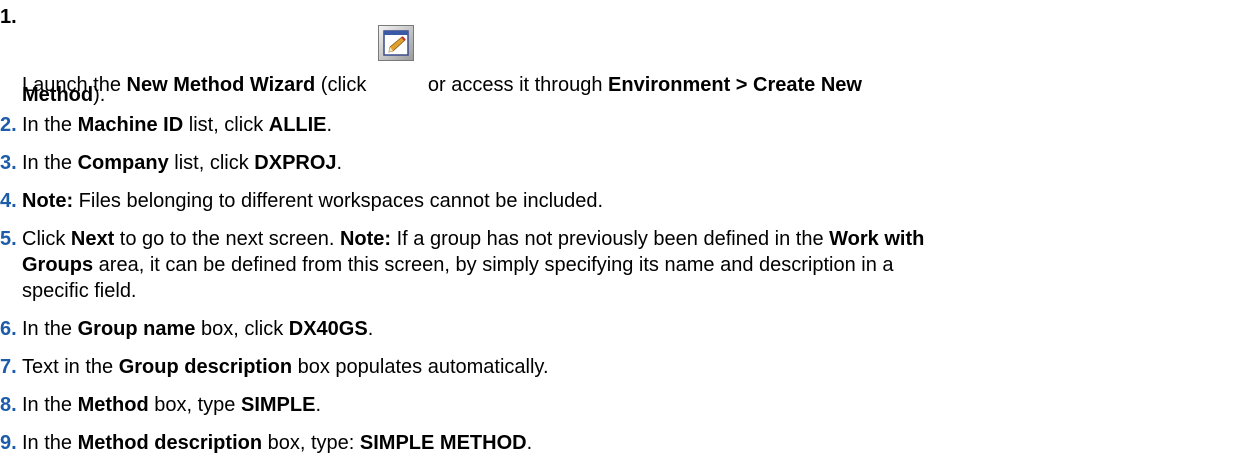 The width and height of the screenshot is (1258, 463). Describe the element at coordinates (297, 125) in the screenshot. I see `step-text-bold: ALLIE` at that location.